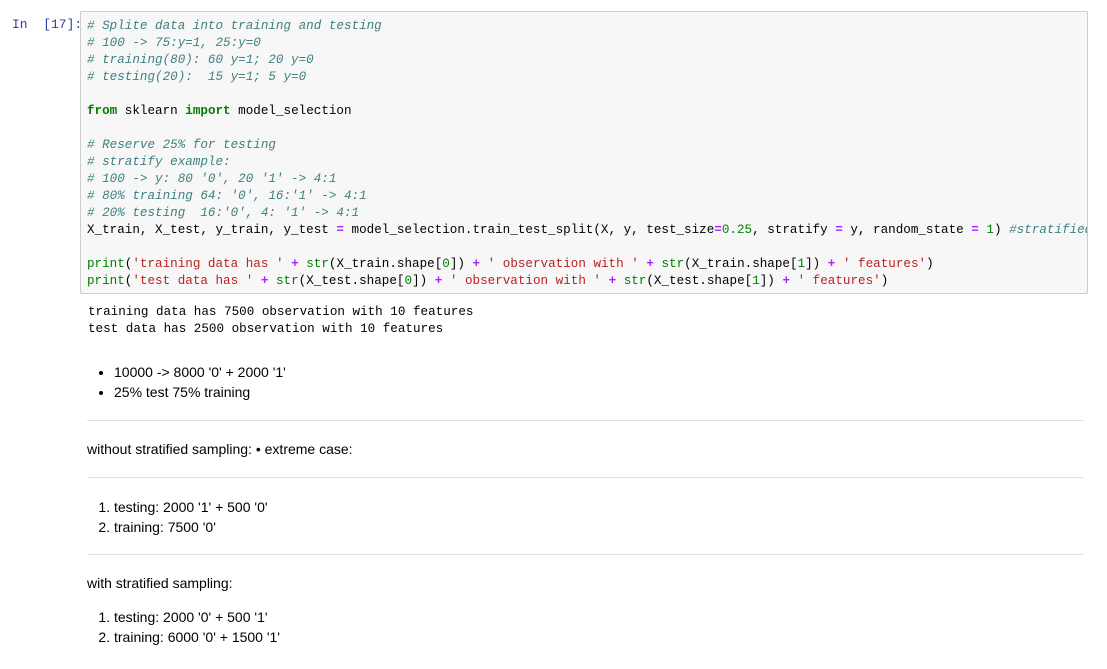 The width and height of the screenshot is (1107, 669). I want to click on code-line: # 100 -> 75:y=1, 25:y=0, so click(587, 43).